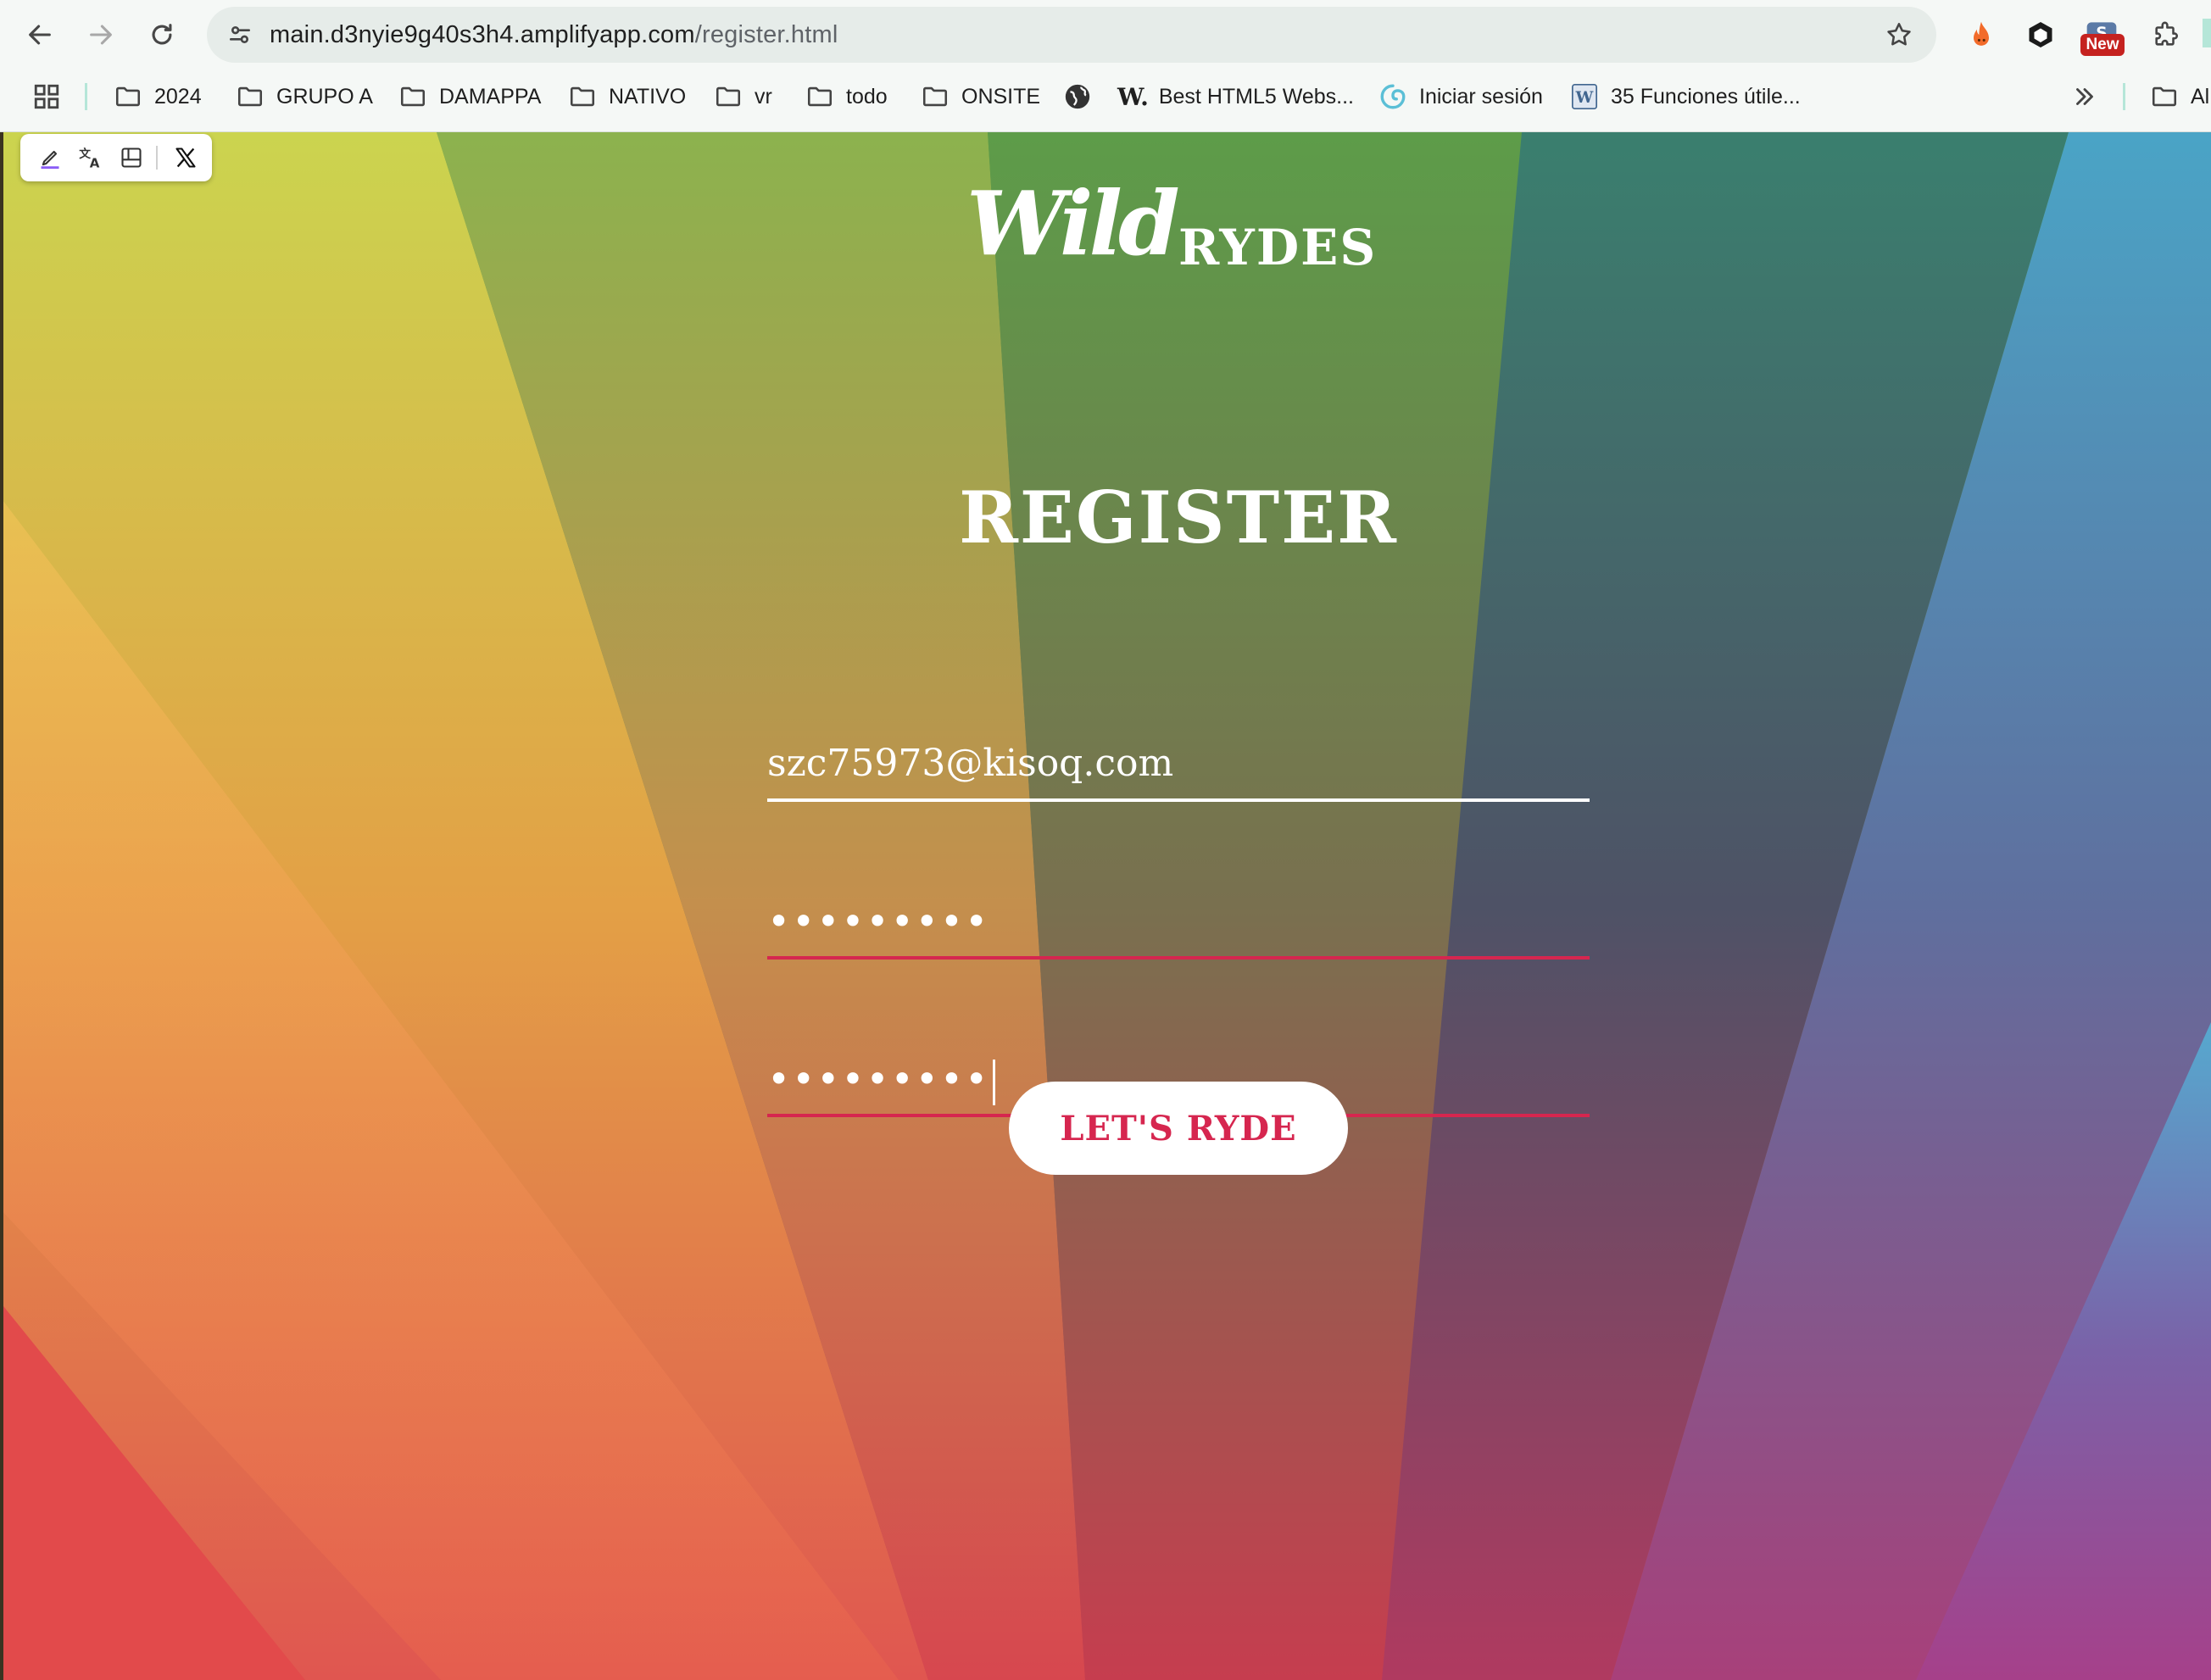  I want to click on logo-script-text: Wild, so click(1073, 223).